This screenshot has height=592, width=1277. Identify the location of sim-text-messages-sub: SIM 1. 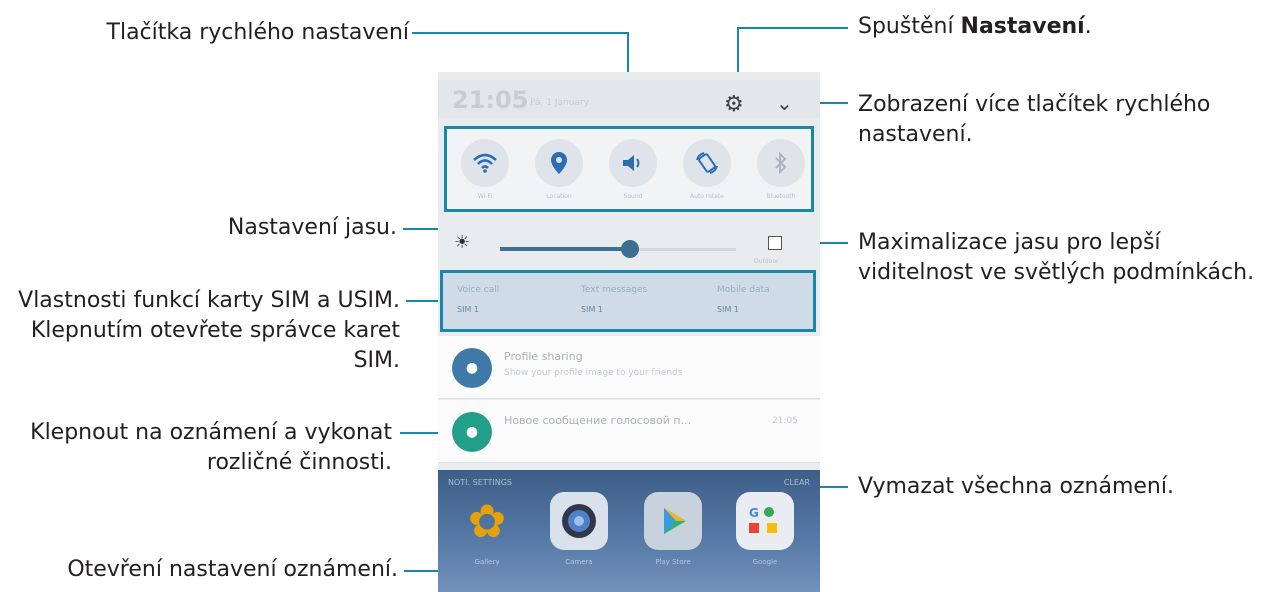
(592, 309).